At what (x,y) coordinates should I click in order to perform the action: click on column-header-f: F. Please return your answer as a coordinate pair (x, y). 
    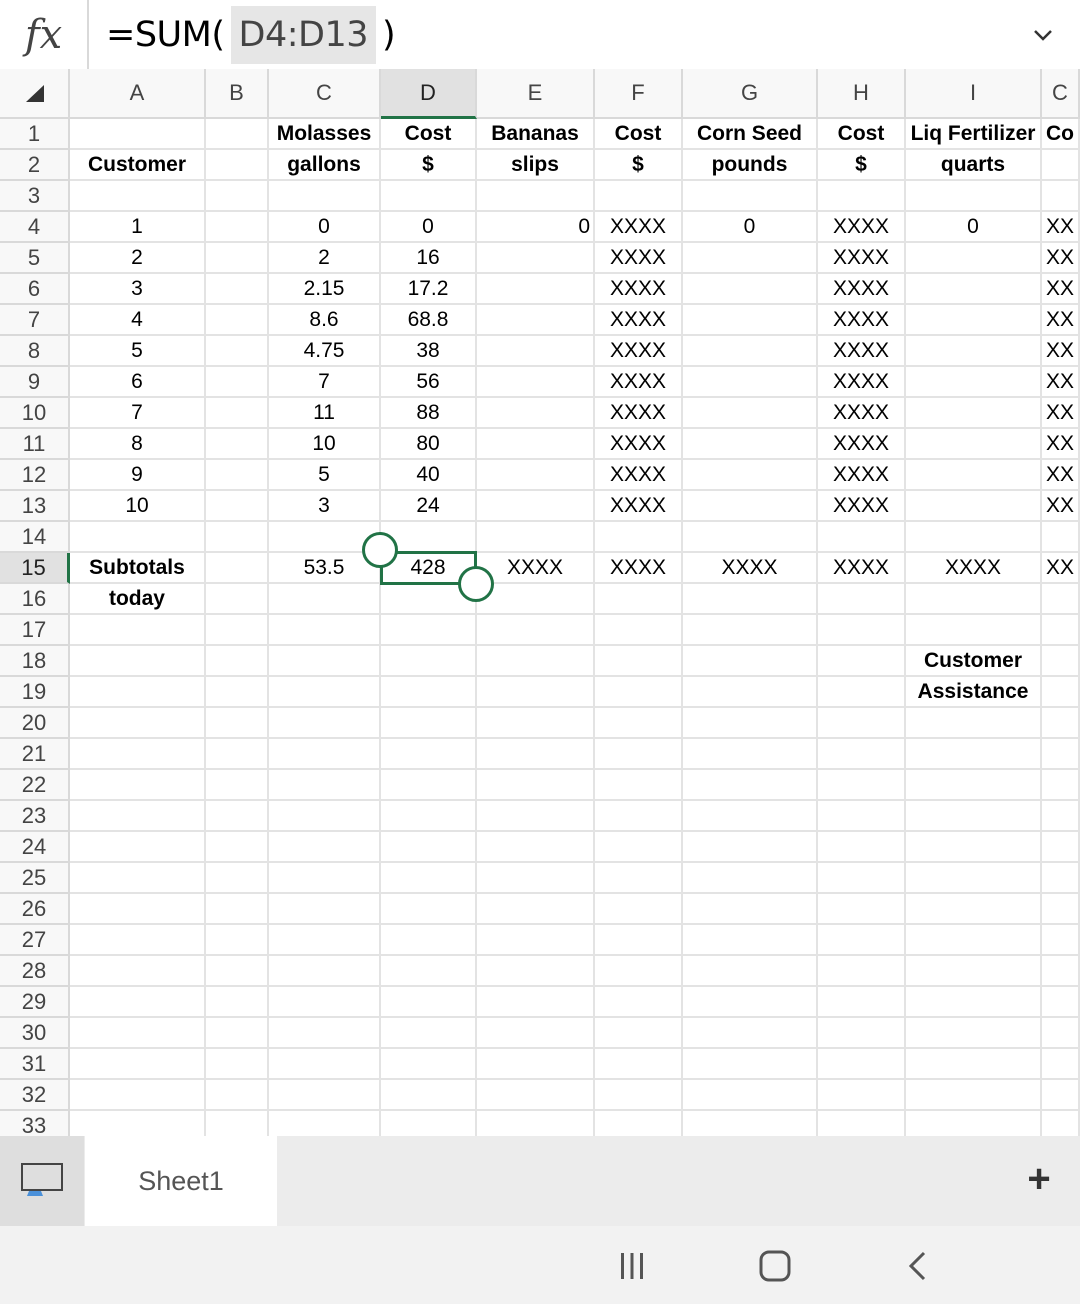
    Looking at the image, I should click on (639, 94).